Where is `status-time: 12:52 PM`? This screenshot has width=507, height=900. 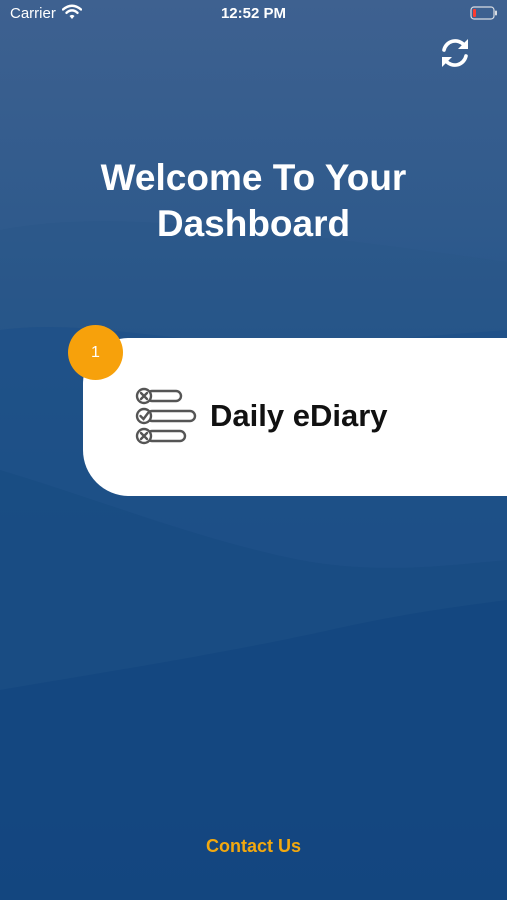 status-time: 12:52 PM is located at coordinates (253, 13).